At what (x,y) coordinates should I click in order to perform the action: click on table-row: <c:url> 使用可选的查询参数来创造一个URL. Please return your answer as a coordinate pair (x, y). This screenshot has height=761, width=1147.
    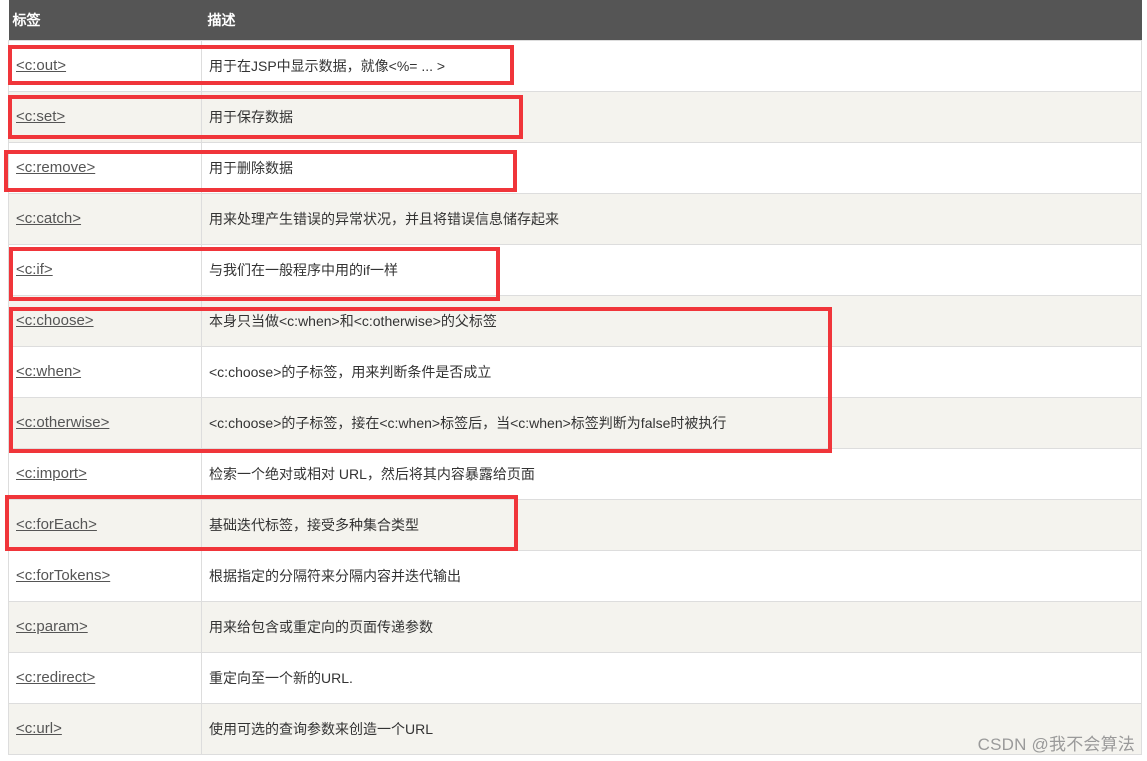
    Looking at the image, I should click on (575, 728).